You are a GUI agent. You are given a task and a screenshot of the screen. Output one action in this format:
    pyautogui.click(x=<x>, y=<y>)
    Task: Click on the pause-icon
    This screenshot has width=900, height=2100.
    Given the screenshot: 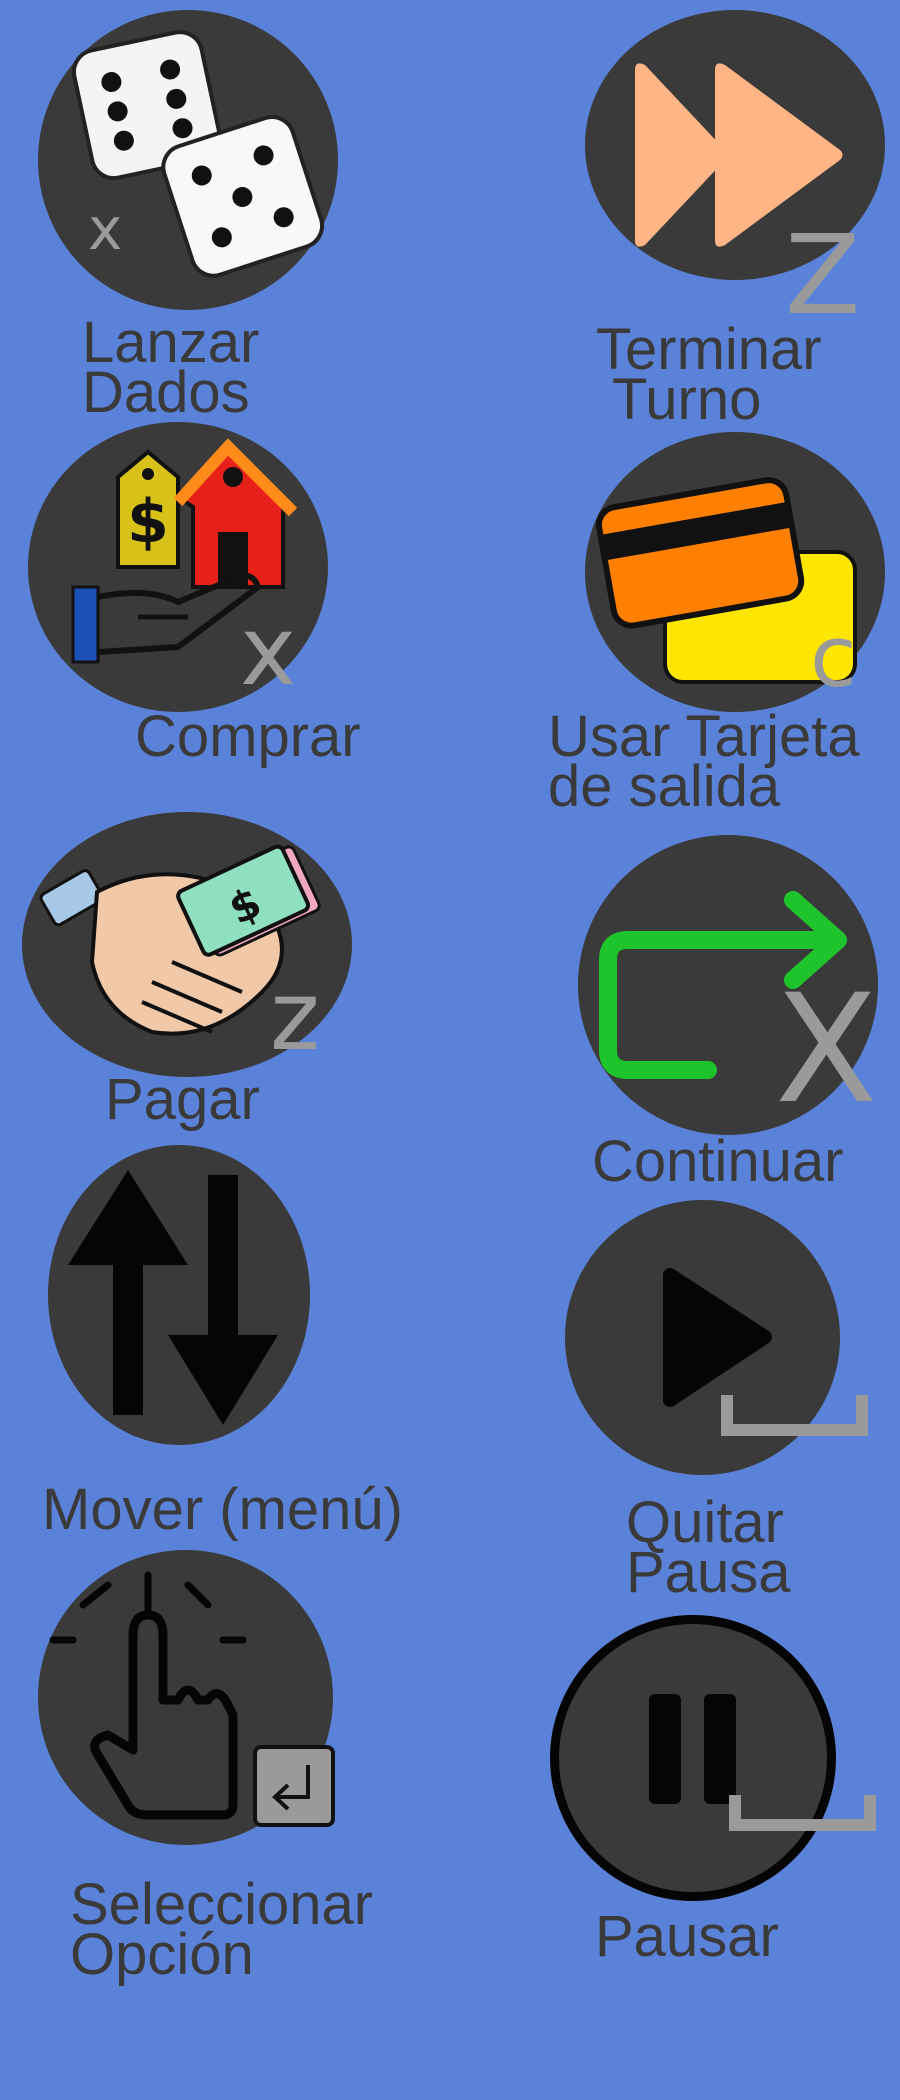 What is the action you would take?
    pyautogui.click(x=693, y=1758)
    